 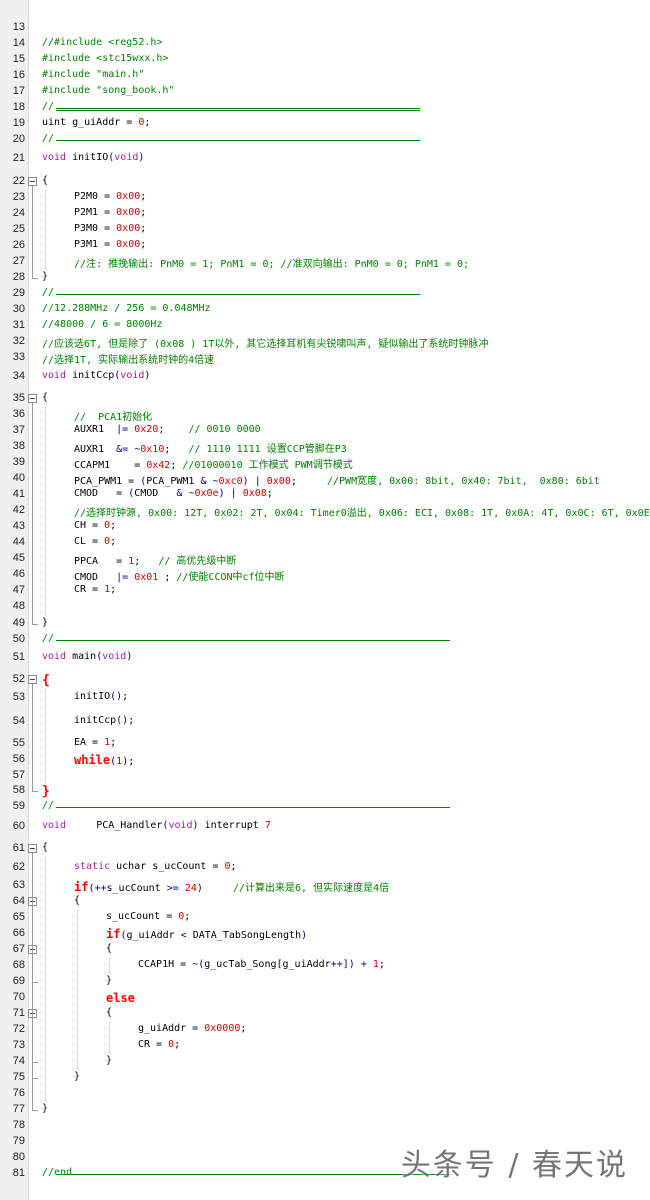 I want to click on code-line: 78, so click(x=325, y=1126).